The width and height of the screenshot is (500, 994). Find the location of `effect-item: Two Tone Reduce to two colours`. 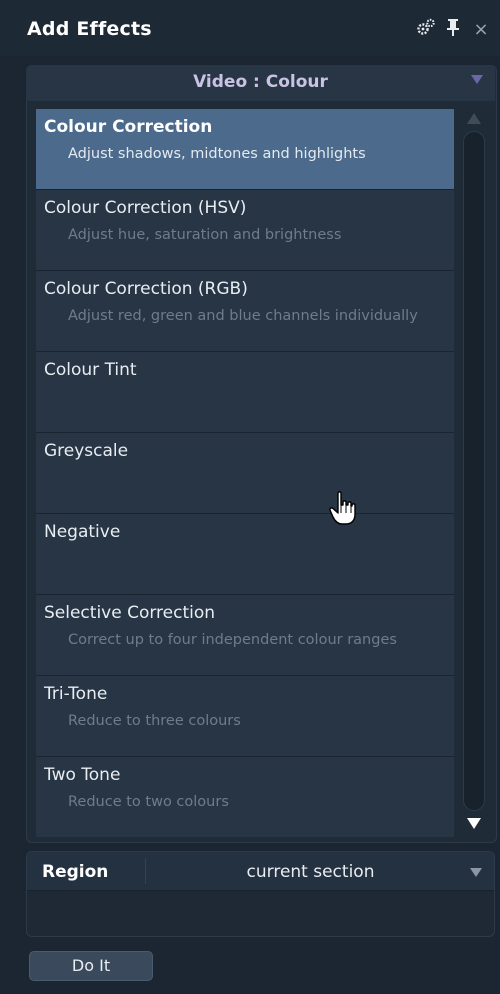

effect-item: Two Tone Reduce to two colours is located at coordinates (245, 797).